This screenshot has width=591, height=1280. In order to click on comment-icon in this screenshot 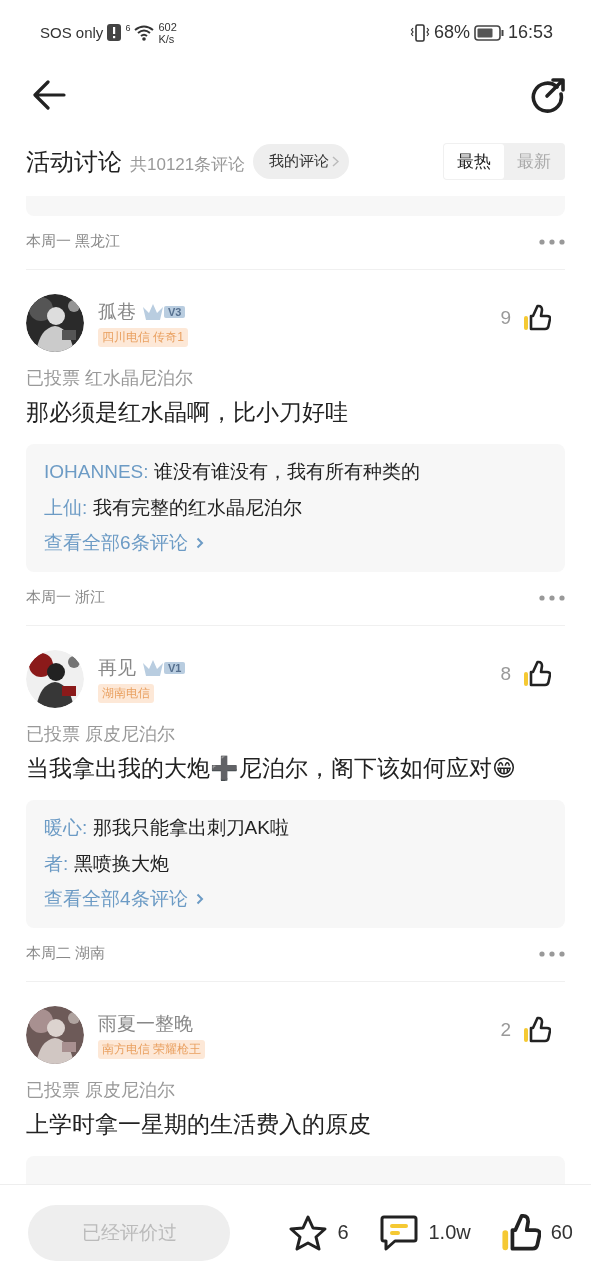, I will do `click(398, 1232)`.